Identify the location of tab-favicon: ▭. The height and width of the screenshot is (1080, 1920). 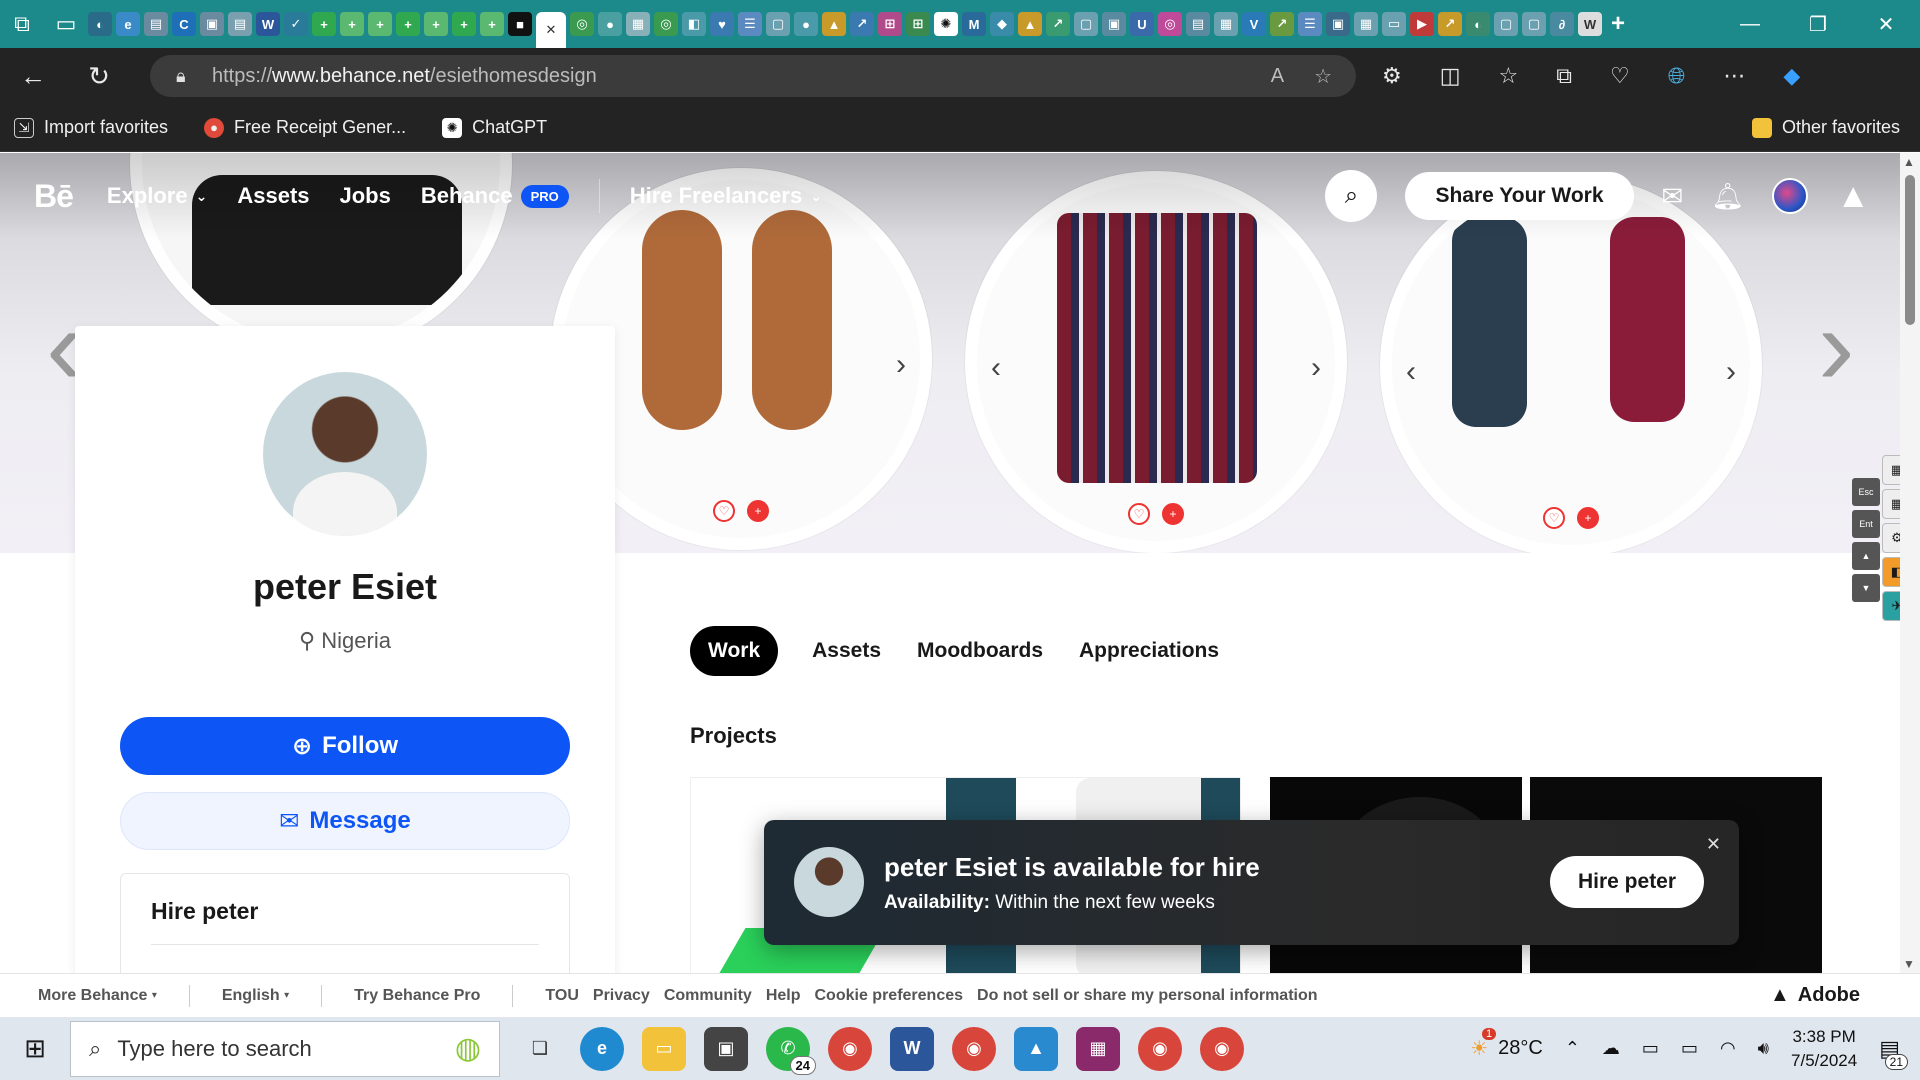
(1394, 24).